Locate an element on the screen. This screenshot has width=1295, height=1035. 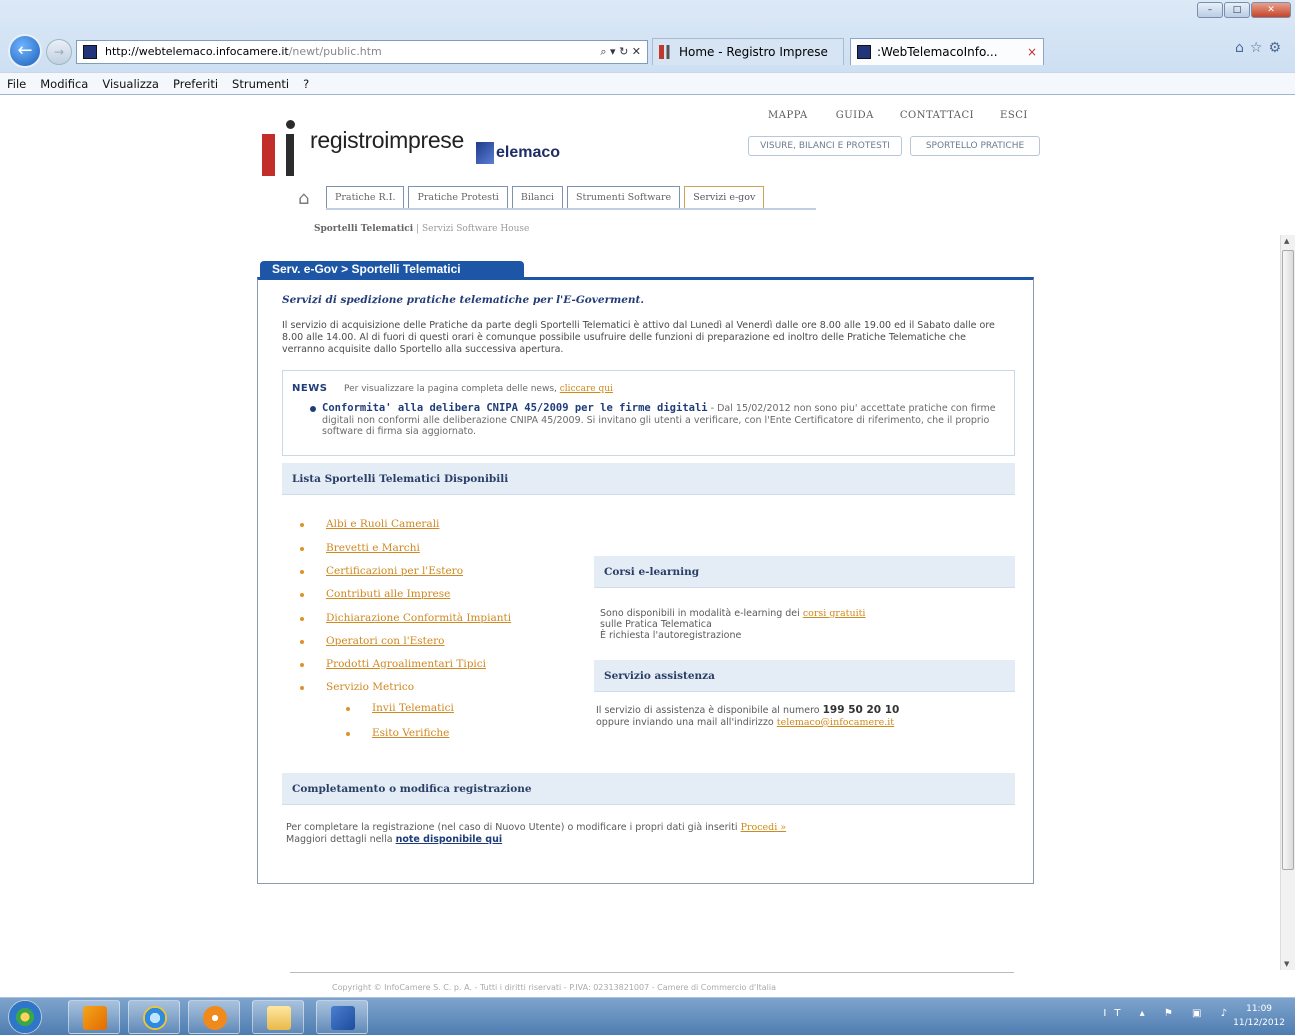
link-albi-ruoli-camerali: Albi e Ruoli Camerali is located at coordinates (382, 524).